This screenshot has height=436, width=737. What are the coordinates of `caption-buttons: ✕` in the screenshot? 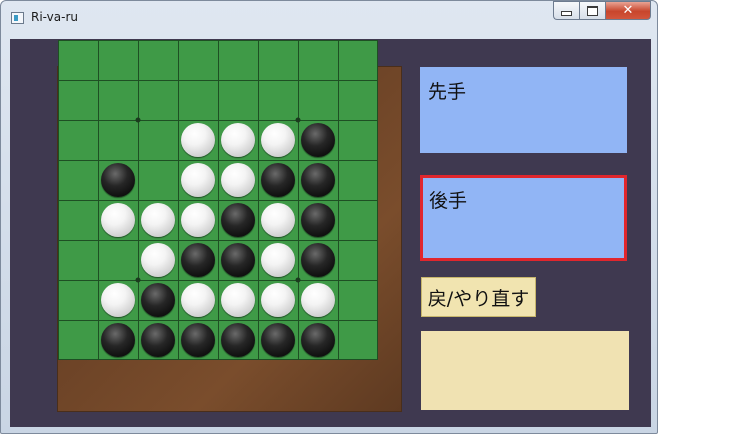 It's located at (602, 11).